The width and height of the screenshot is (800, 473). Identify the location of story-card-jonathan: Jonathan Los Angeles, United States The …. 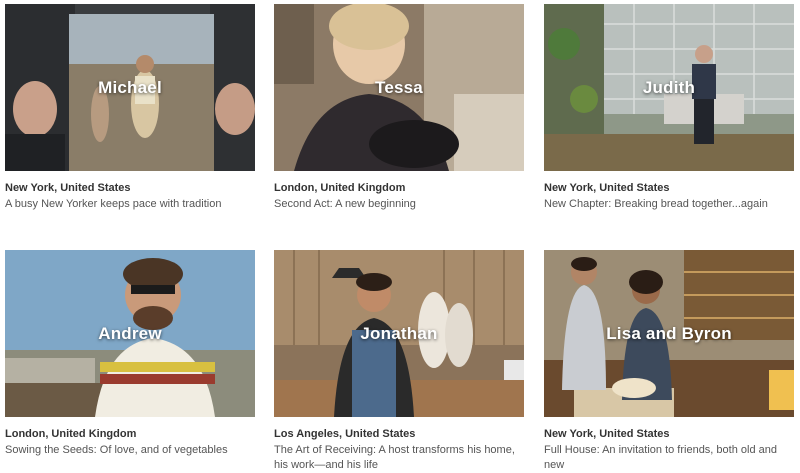
(399, 361).